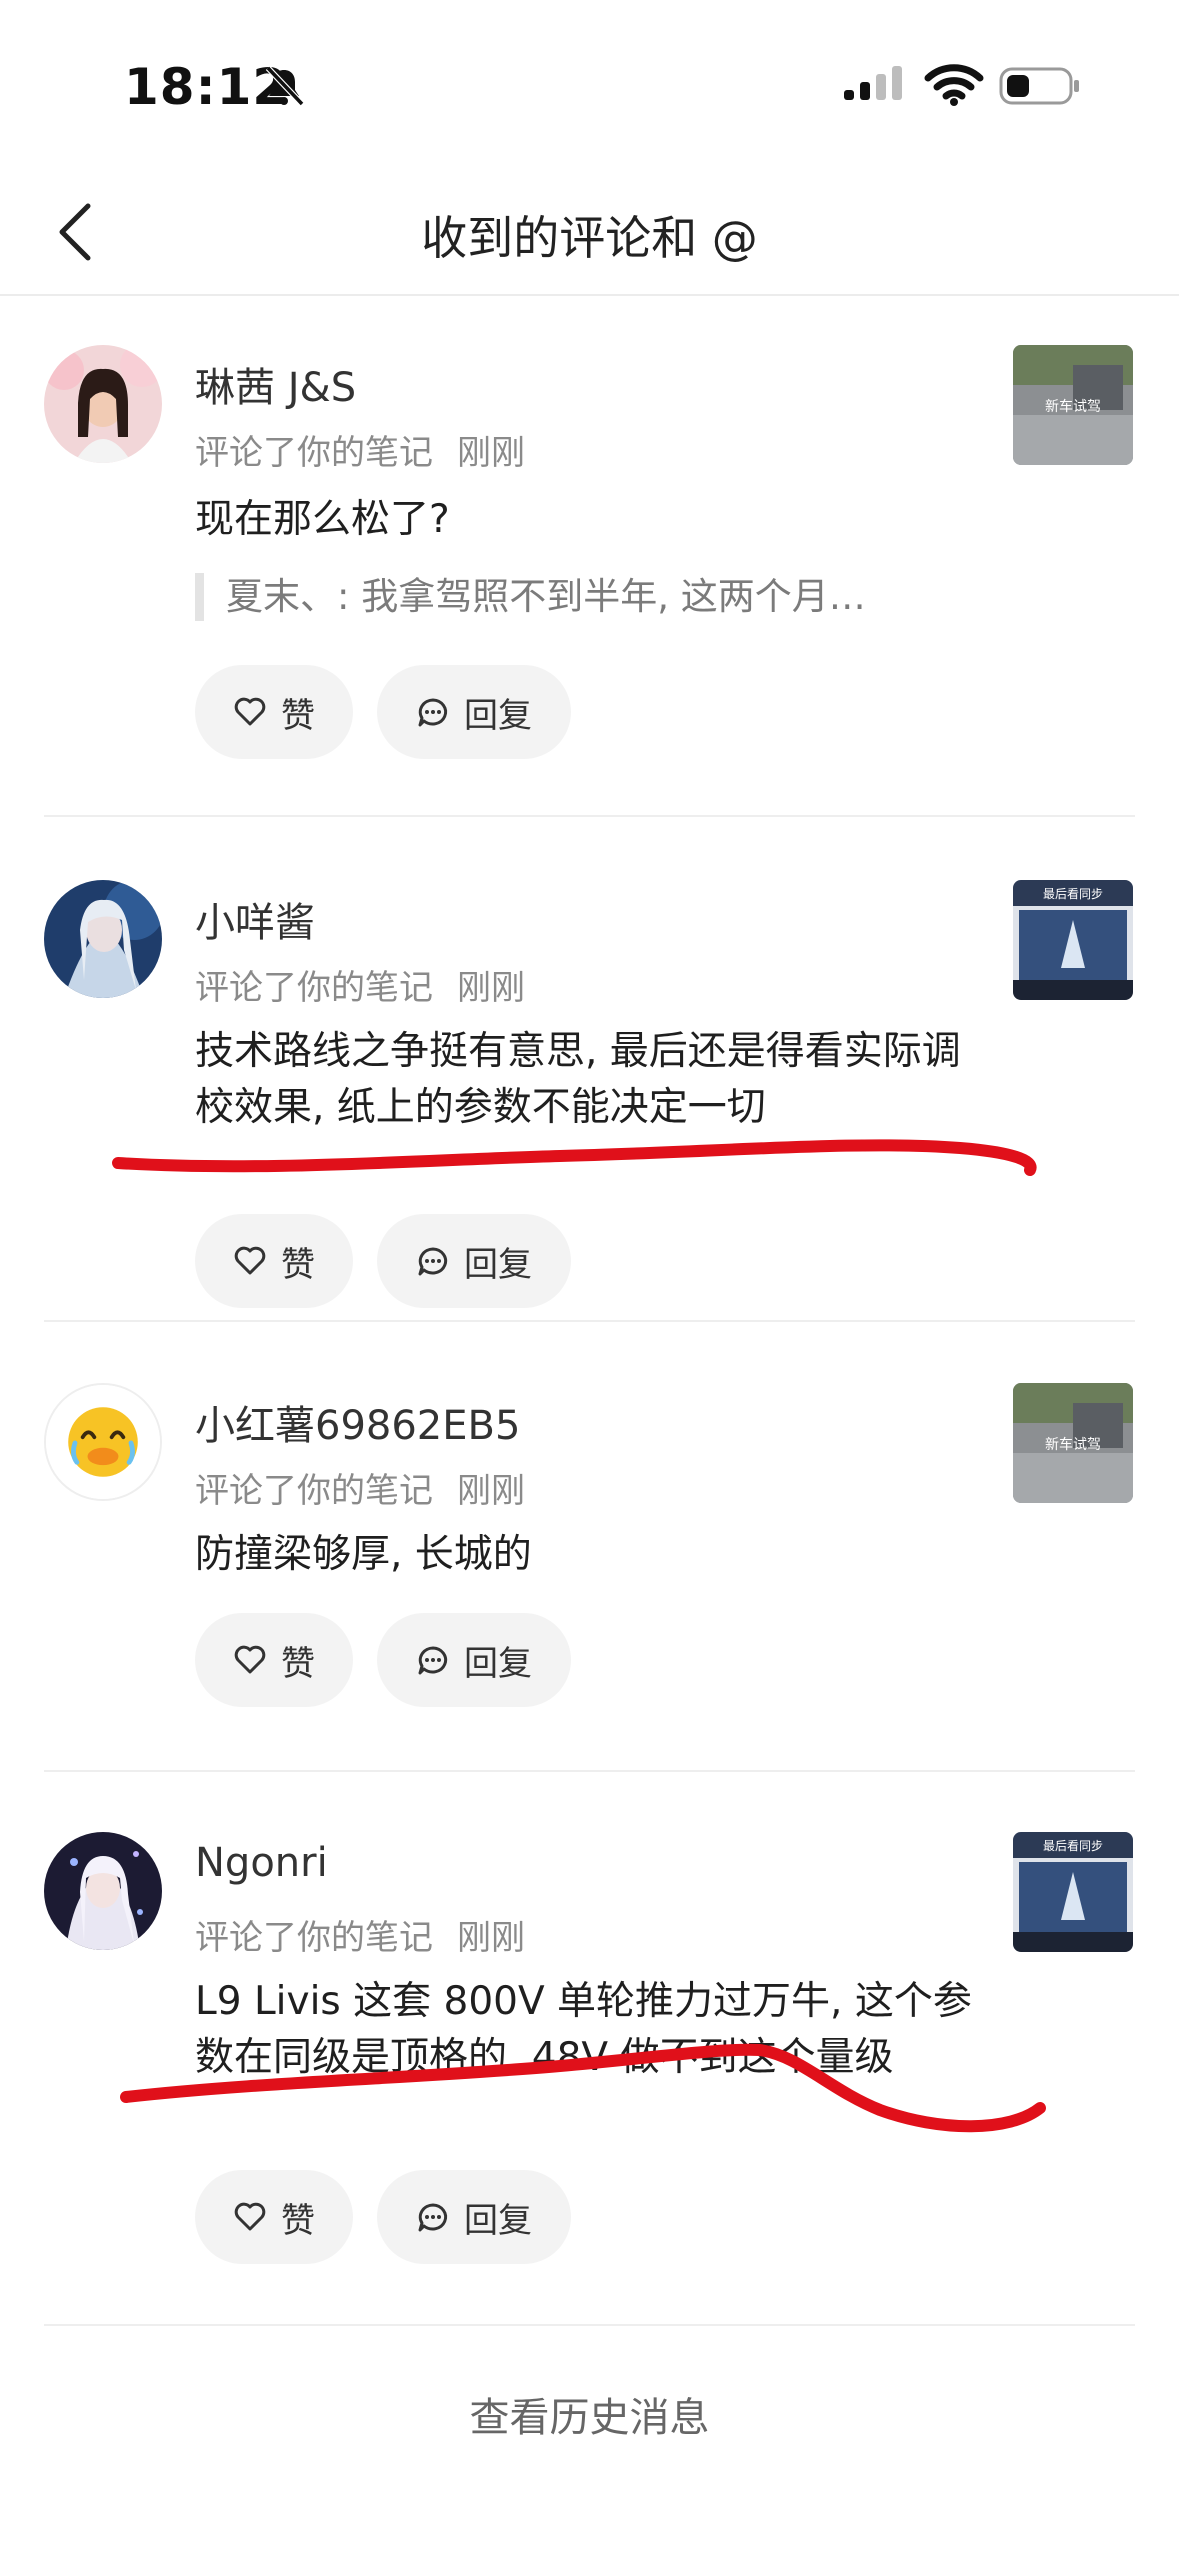  What do you see at coordinates (363, 1554) in the screenshot?
I see `comment-text: 防撞梁够厚, 长城的` at bounding box center [363, 1554].